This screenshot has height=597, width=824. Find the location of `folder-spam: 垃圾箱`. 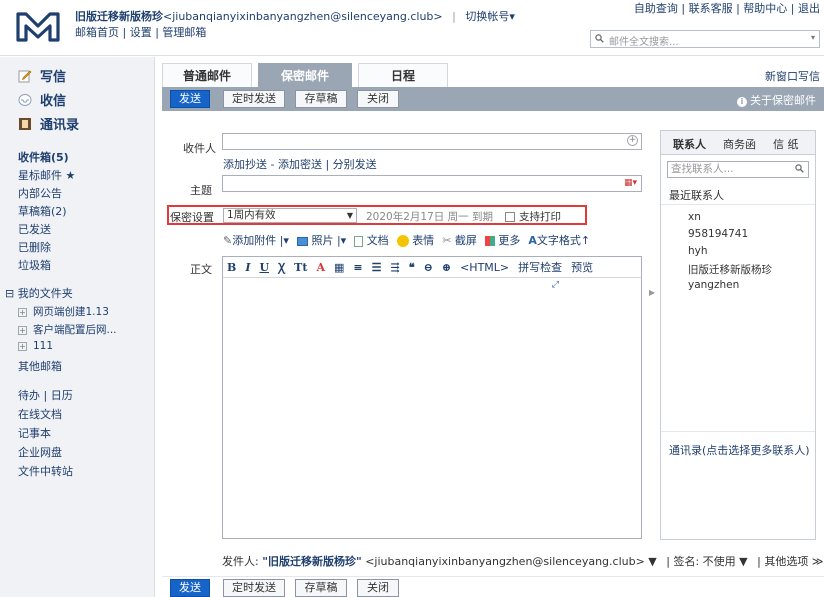

folder-spam: 垃圾箱 is located at coordinates (34, 265).